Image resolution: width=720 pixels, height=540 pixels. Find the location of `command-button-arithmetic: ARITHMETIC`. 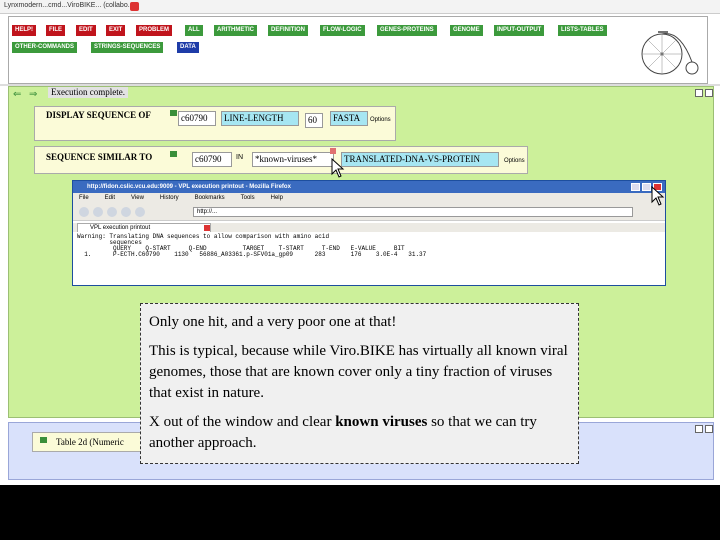

command-button-arithmetic: ARITHMETIC is located at coordinates (235, 30).